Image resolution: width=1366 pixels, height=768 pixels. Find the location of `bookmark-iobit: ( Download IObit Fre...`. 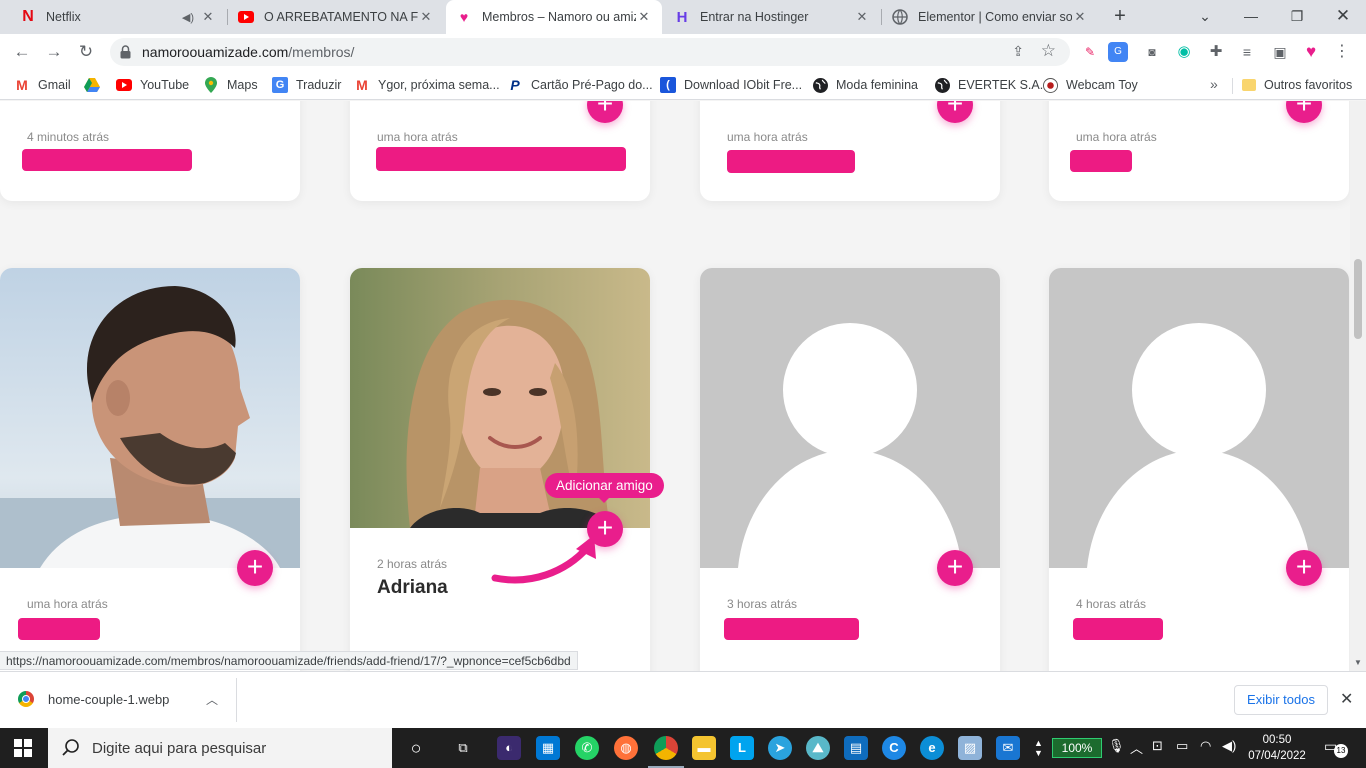

bookmark-iobit: ( Download IObit Fre... is located at coordinates (731, 85).